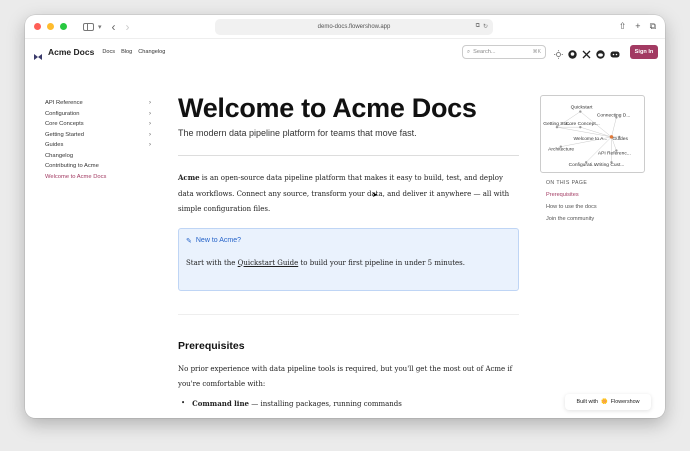 This screenshot has height=451, width=690. Describe the element at coordinates (485, 26) in the screenshot. I see `reload-icon: ↻` at that location.